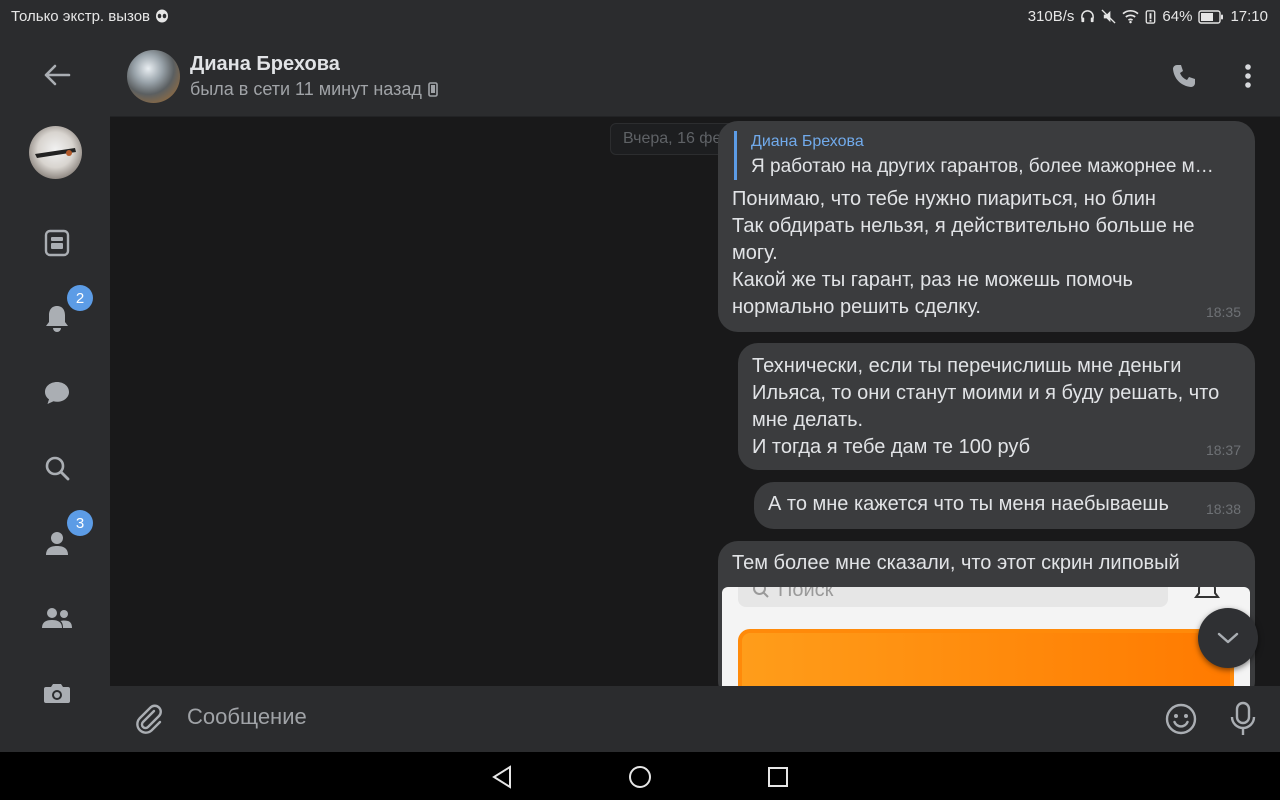 The width and height of the screenshot is (1280, 800). What do you see at coordinates (306, 89) in the screenshot?
I see `last-seen-text: была в сети 11 минут назад` at bounding box center [306, 89].